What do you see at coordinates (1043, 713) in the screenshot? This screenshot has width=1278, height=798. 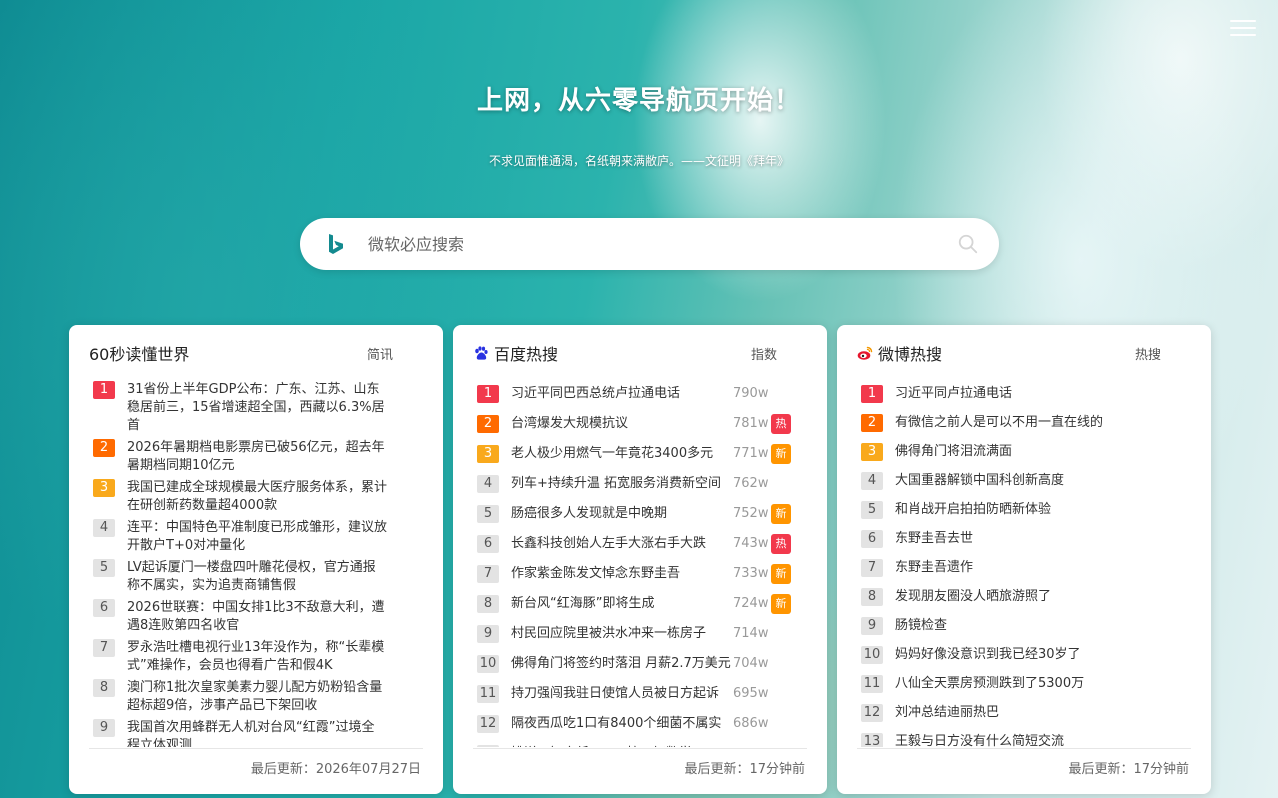 I see `item-title: 刘冲总结迪丽热巴` at bounding box center [1043, 713].